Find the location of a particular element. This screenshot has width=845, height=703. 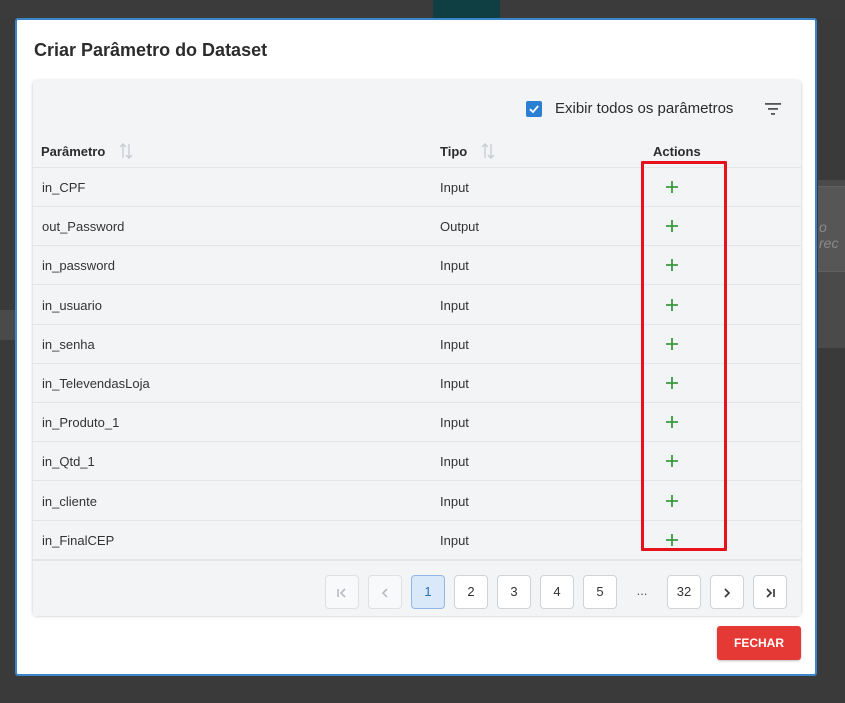

last-page-number-button: 32 is located at coordinates (684, 592).